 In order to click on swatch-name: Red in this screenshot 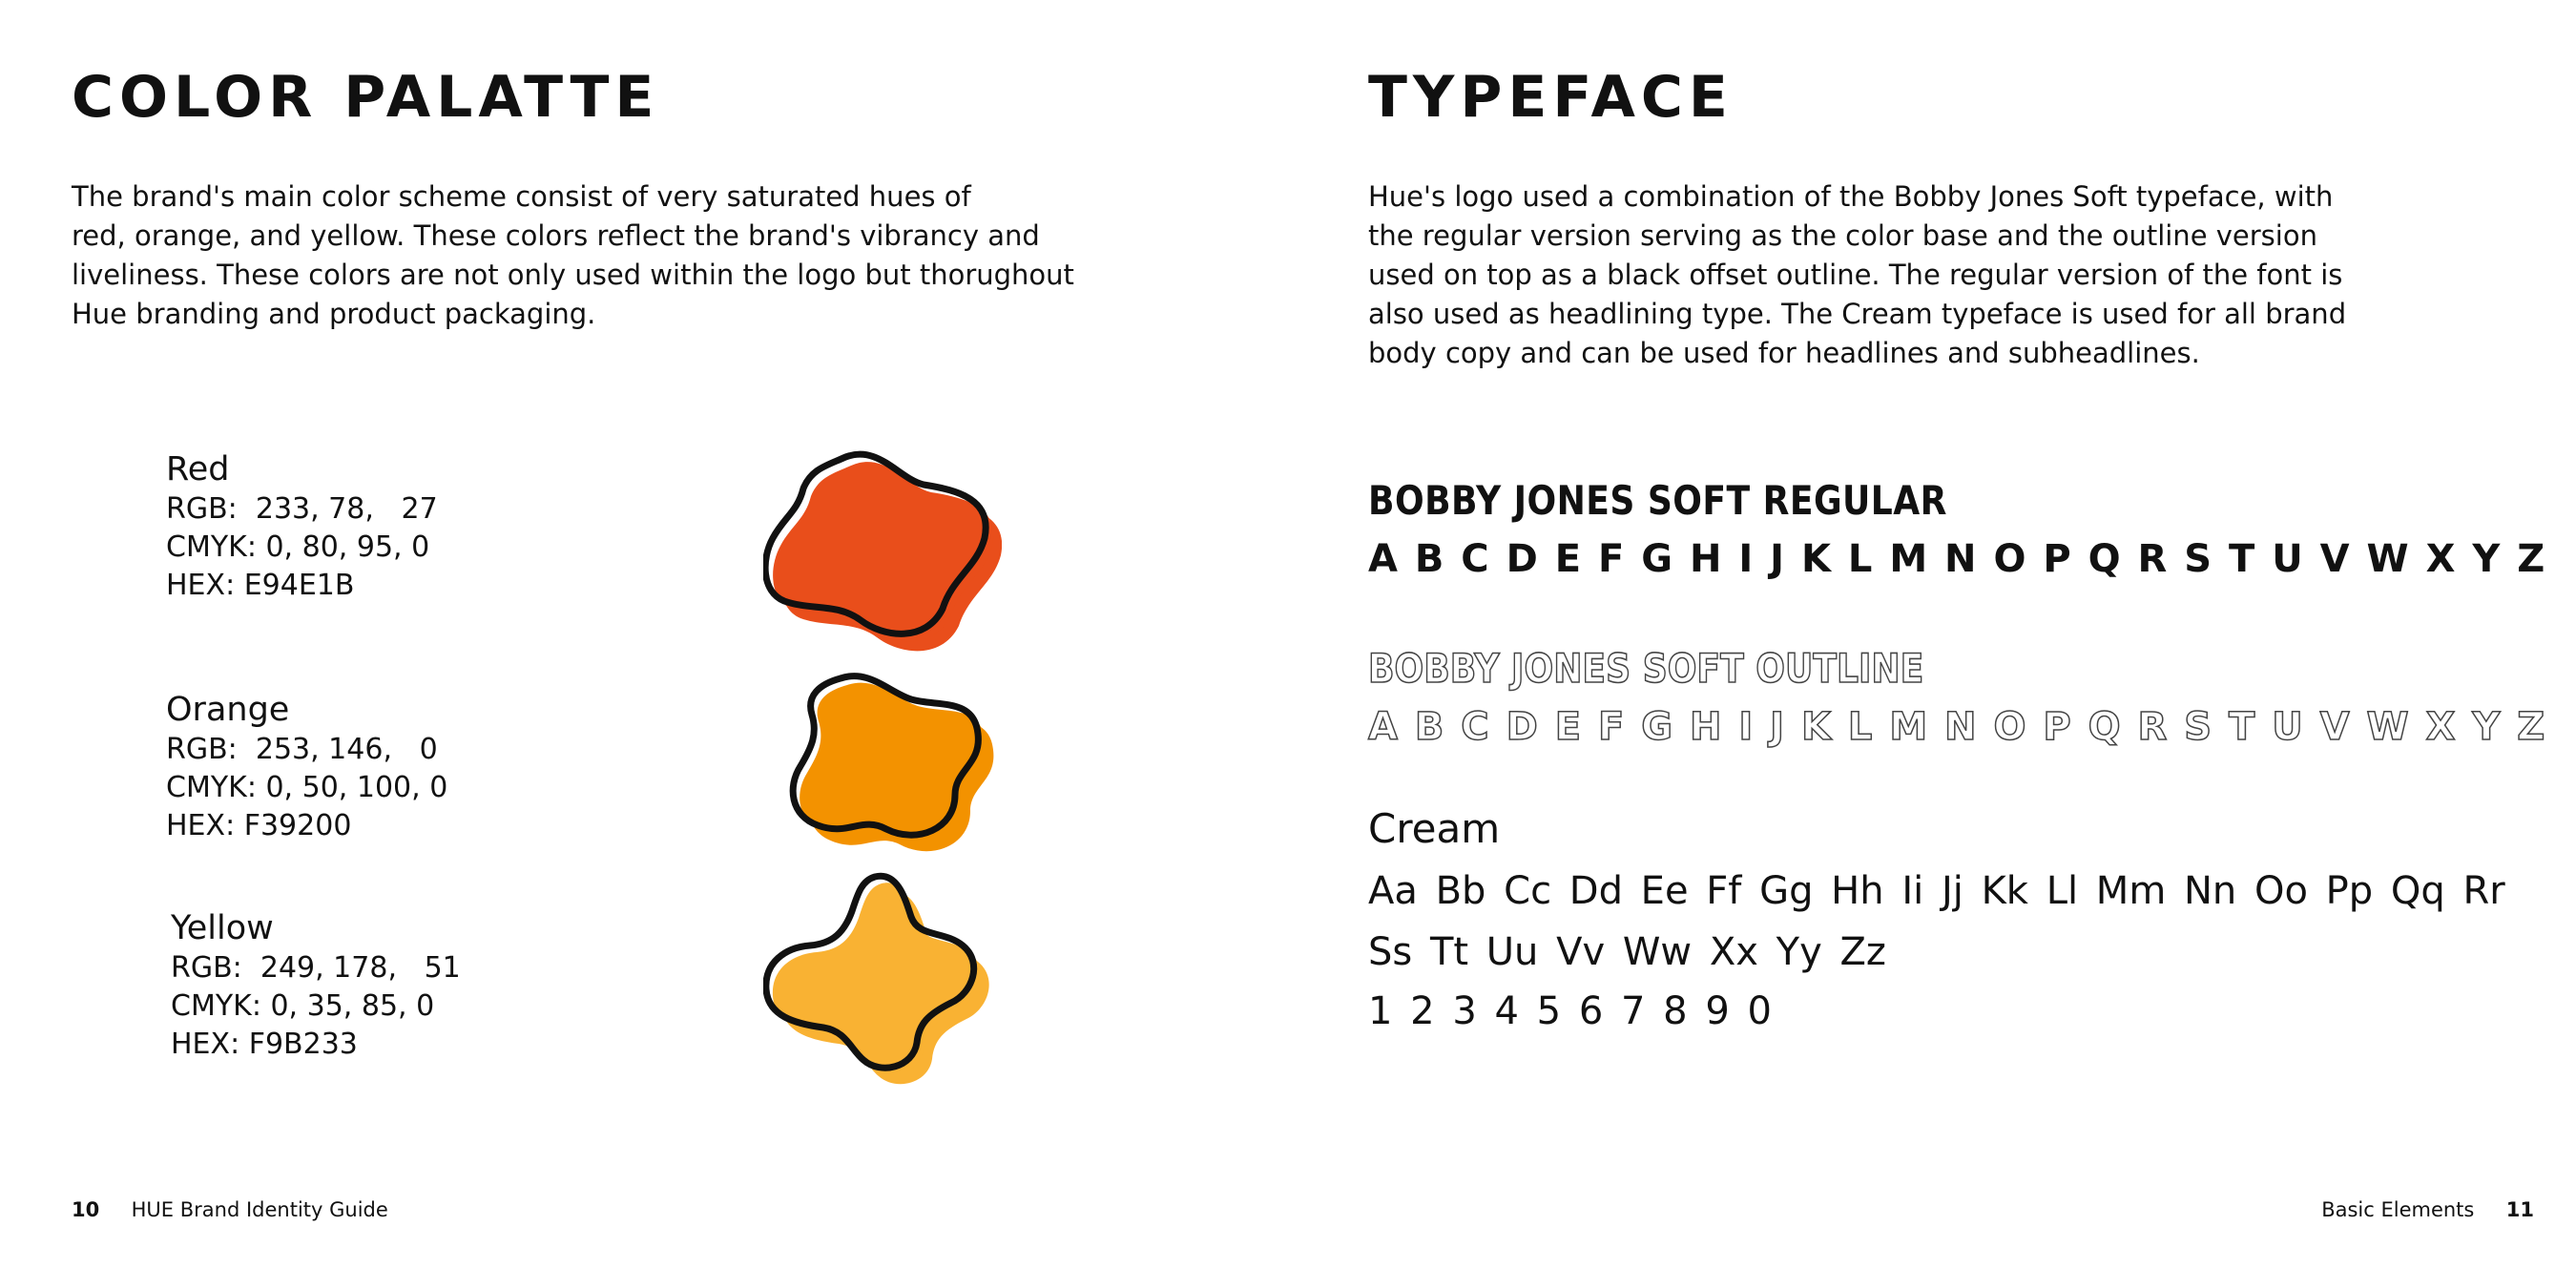, I will do `click(198, 469)`.